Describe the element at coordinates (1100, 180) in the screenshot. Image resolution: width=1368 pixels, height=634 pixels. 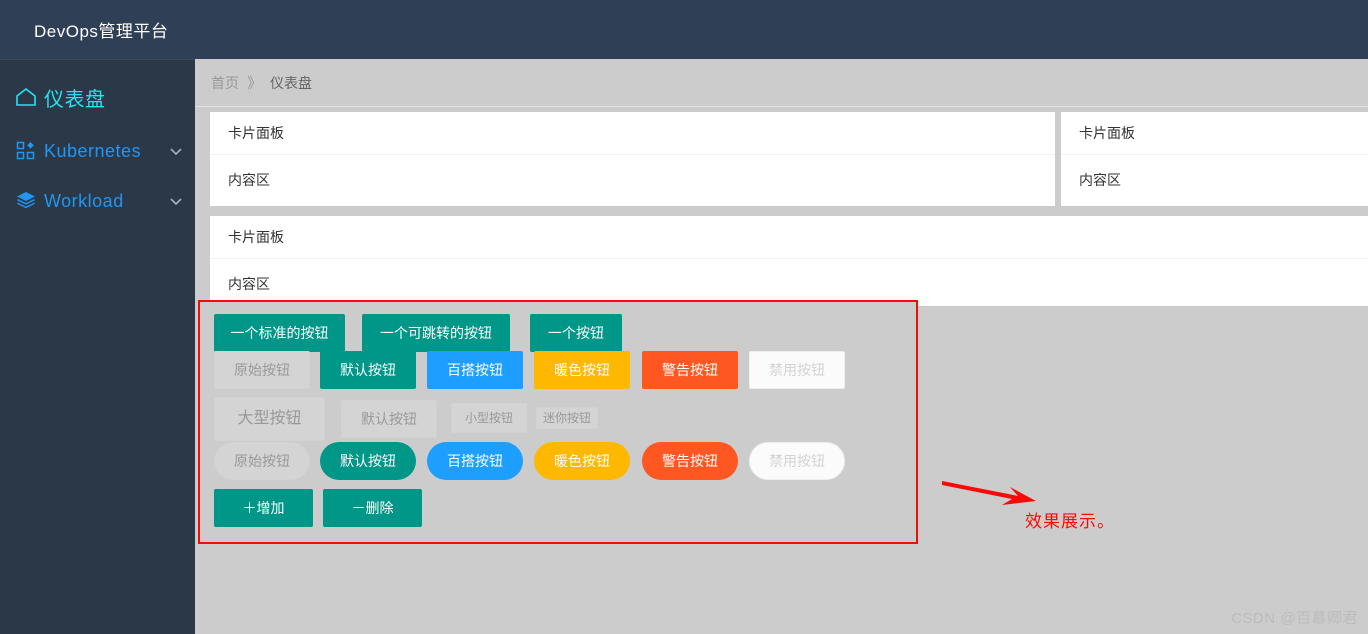
I see `card-panel-2-body: 内容区` at that location.